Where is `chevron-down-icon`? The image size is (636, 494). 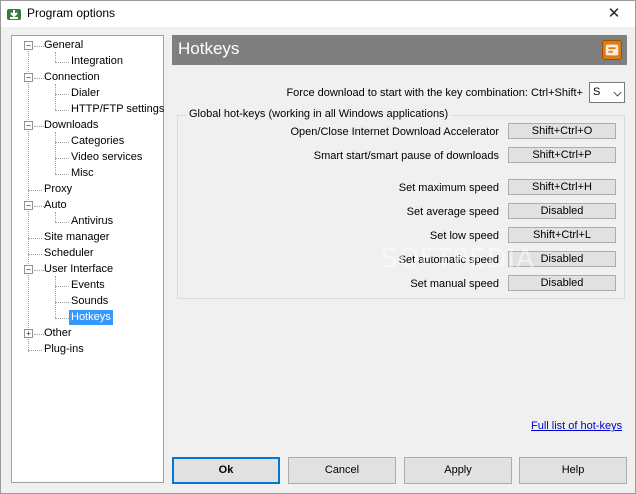 chevron-down-icon is located at coordinates (617, 92).